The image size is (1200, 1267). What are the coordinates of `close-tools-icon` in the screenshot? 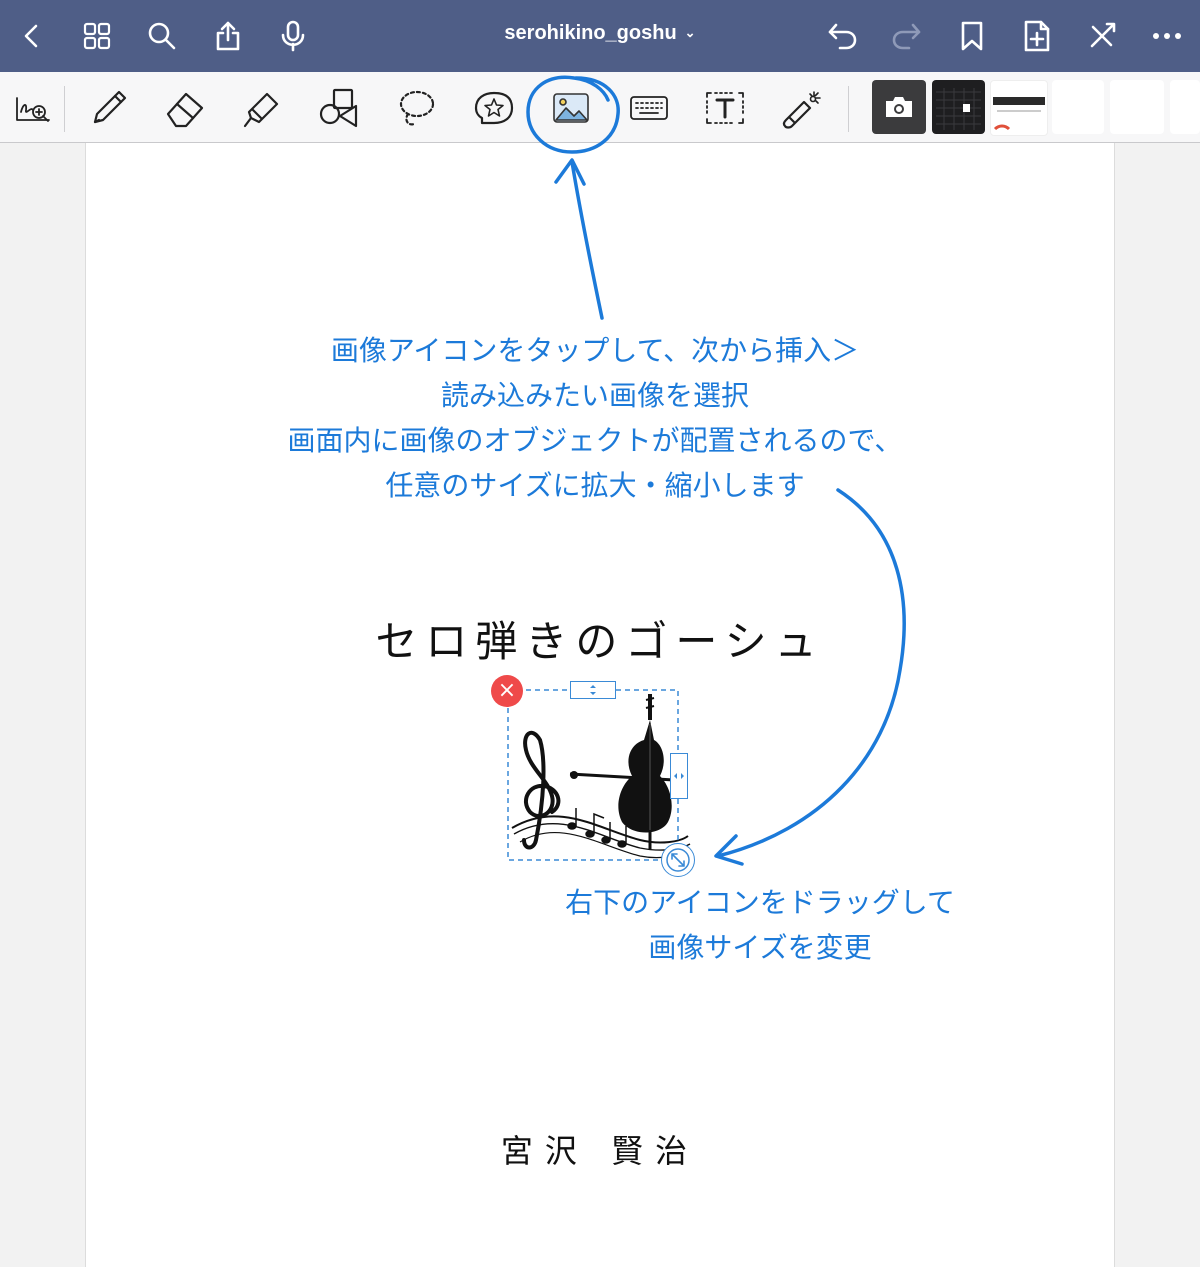 It's located at (1102, 36).